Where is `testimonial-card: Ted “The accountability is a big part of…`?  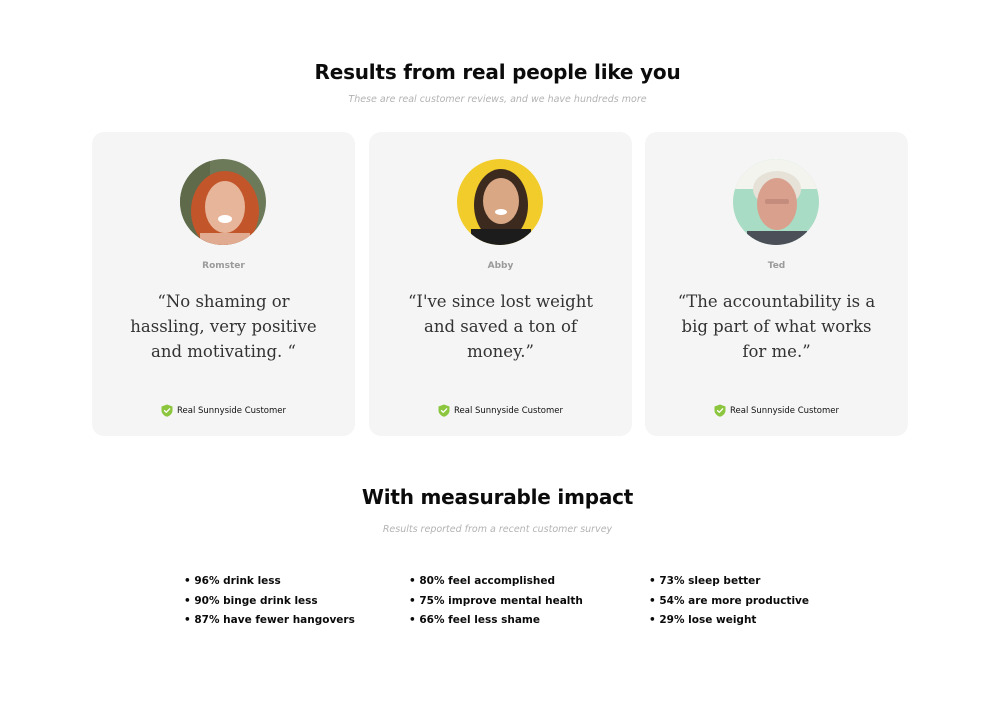
testimonial-card: Ted “The accountability is a big part of… is located at coordinates (776, 284).